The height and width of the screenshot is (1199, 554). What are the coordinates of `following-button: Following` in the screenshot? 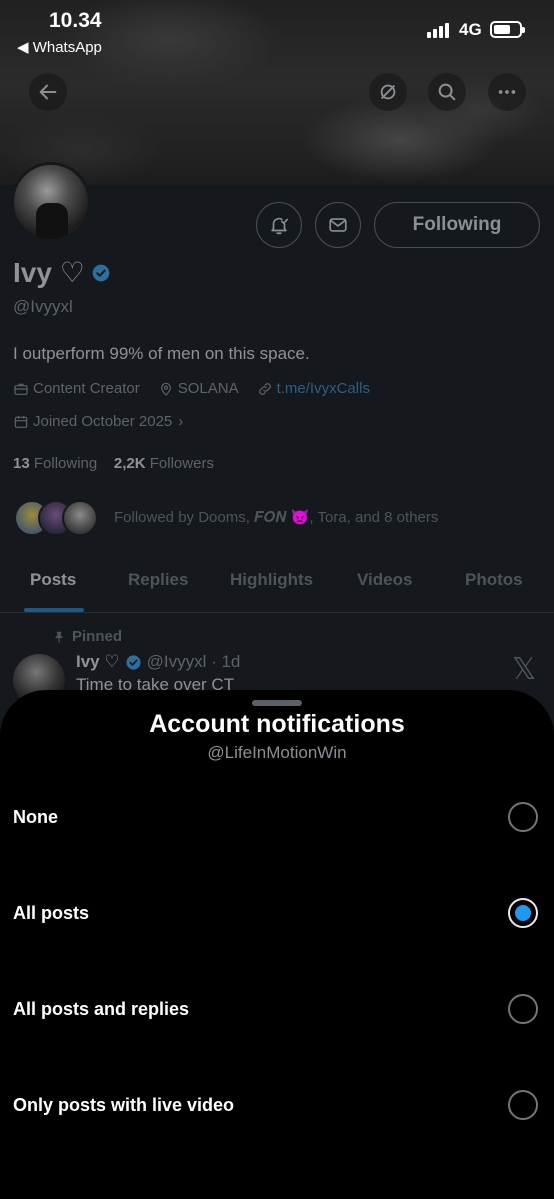 It's located at (457, 225).